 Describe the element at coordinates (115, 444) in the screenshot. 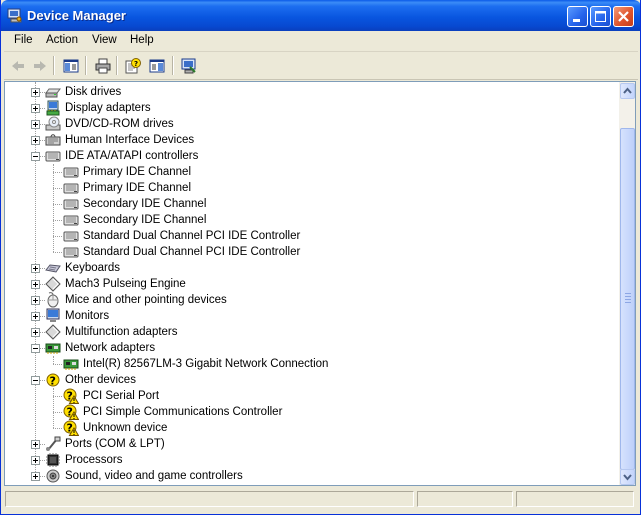

I see `tree-item-label: Ports (COM & LPT)` at that location.